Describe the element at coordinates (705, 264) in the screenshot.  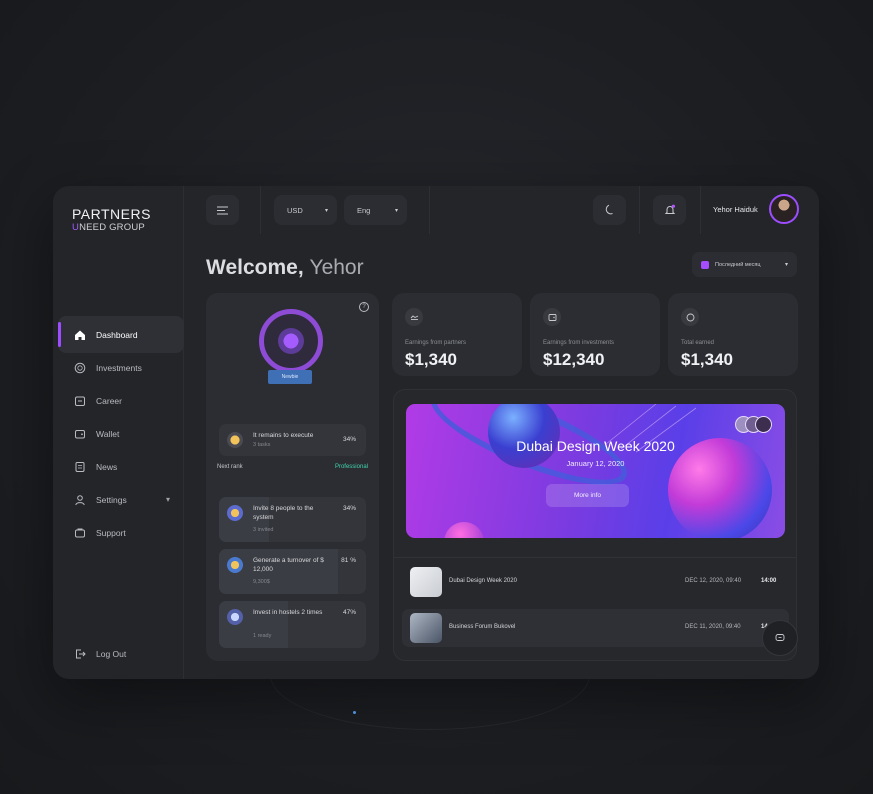
I see `calendar-icon` at that location.